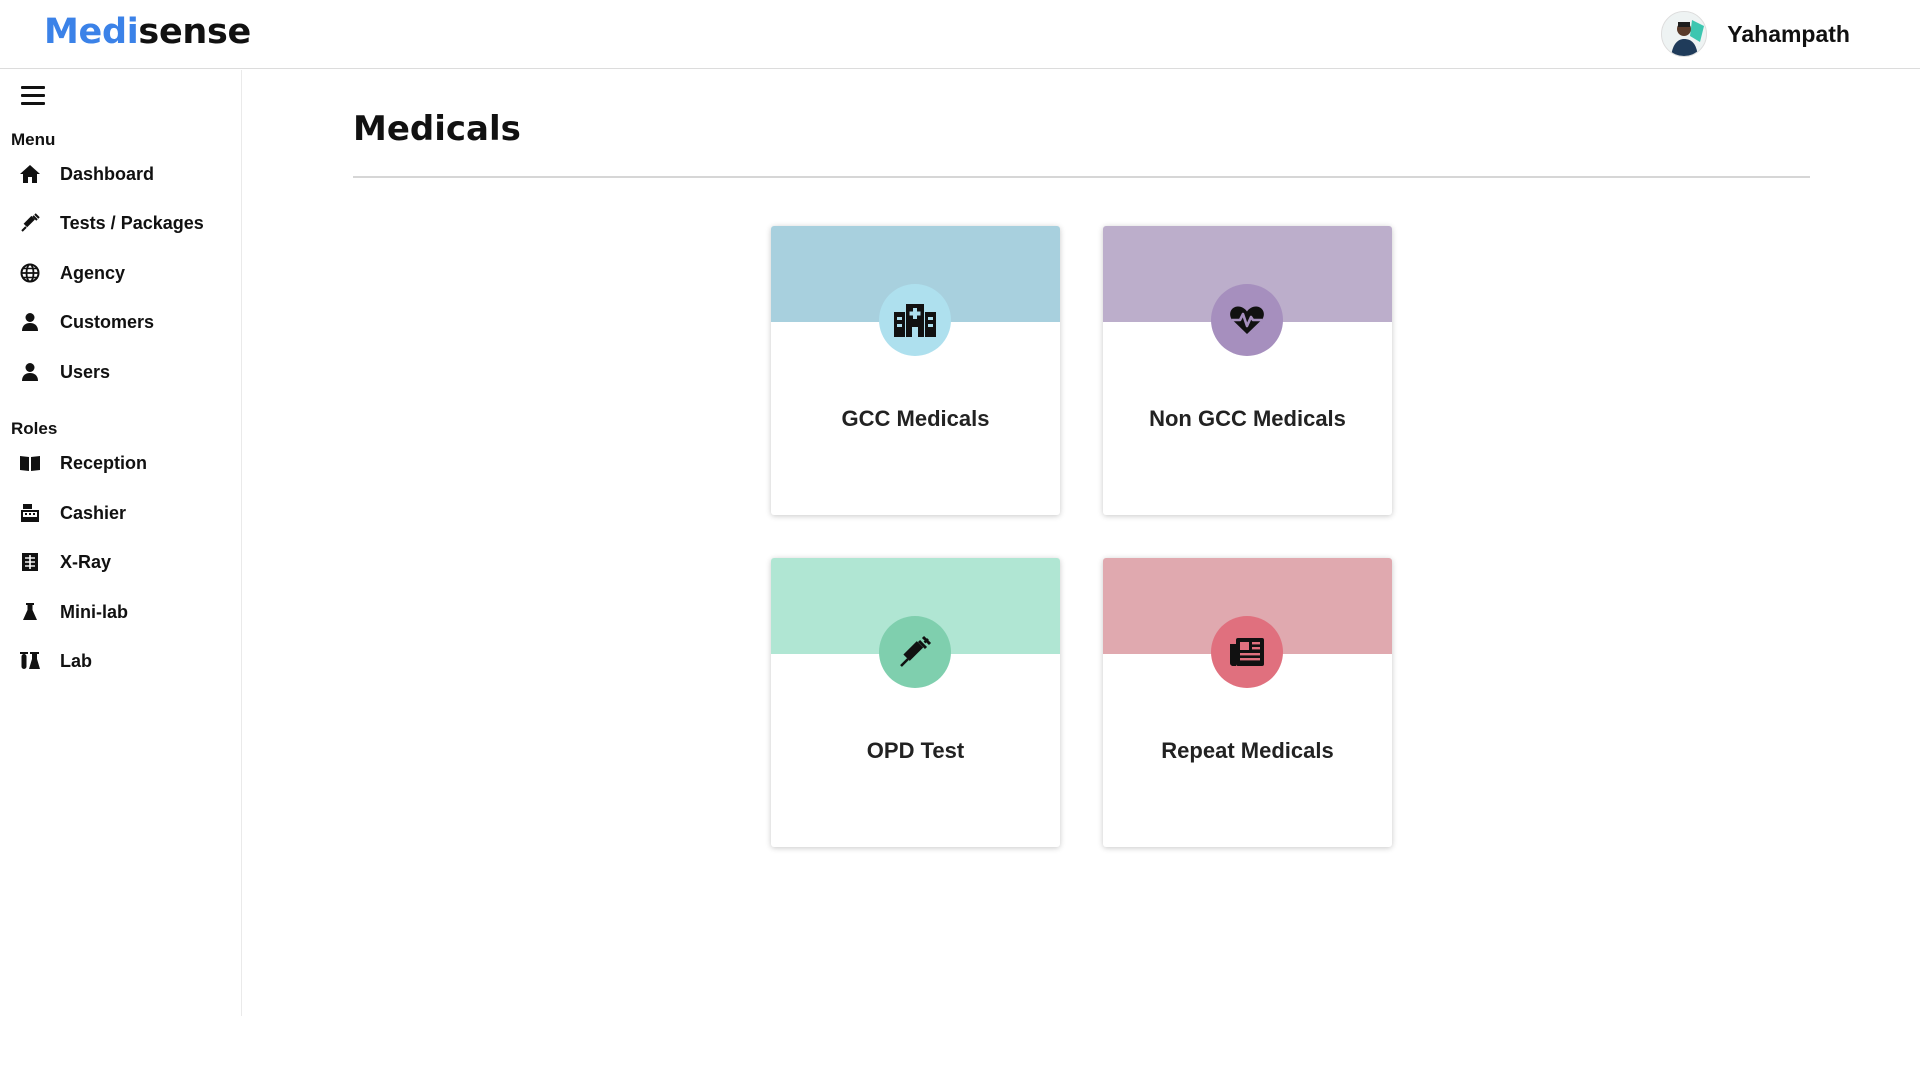 The width and height of the screenshot is (1920, 1080). I want to click on top-bar: Medisense Yahampath, so click(960, 34).